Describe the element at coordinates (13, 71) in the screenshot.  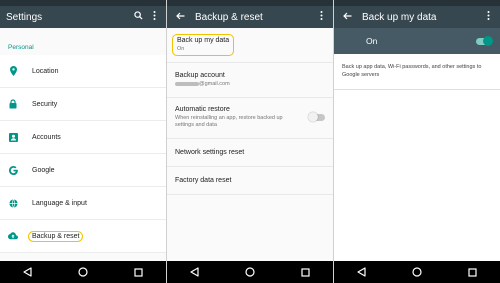
I see `location-pin-icon` at that location.